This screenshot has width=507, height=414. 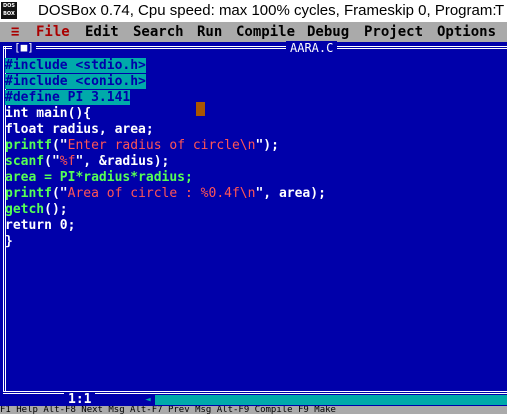 I want to click on menu-debug: Debug, so click(x=328, y=32).